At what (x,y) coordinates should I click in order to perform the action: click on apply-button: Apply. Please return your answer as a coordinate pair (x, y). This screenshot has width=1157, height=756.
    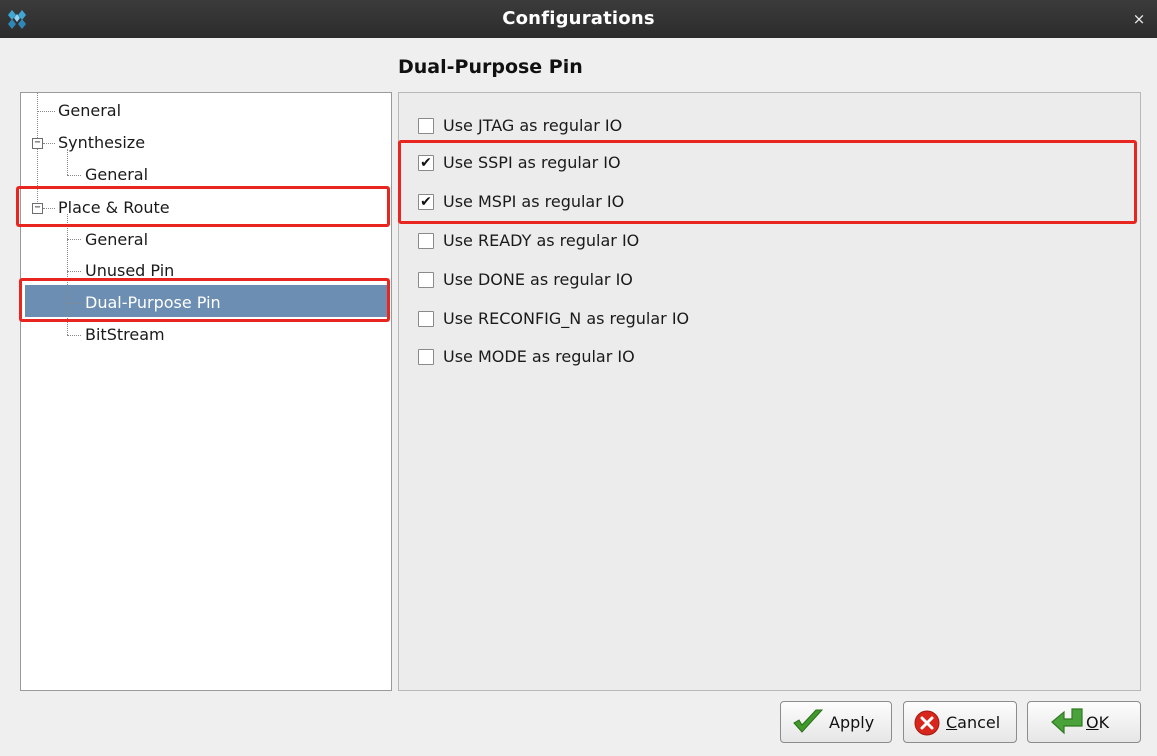
    Looking at the image, I should click on (836, 722).